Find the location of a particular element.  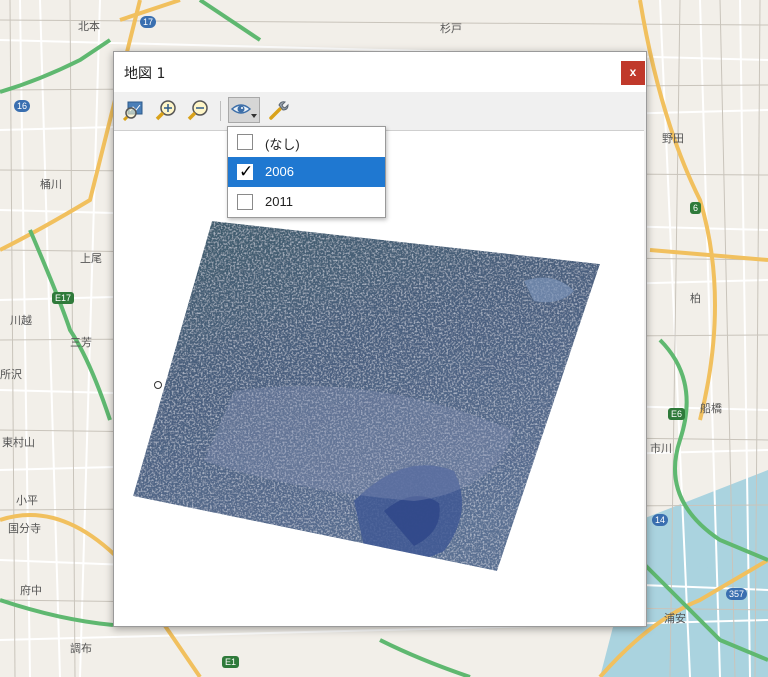

menu-item-label: (なし) is located at coordinates (282, 144).